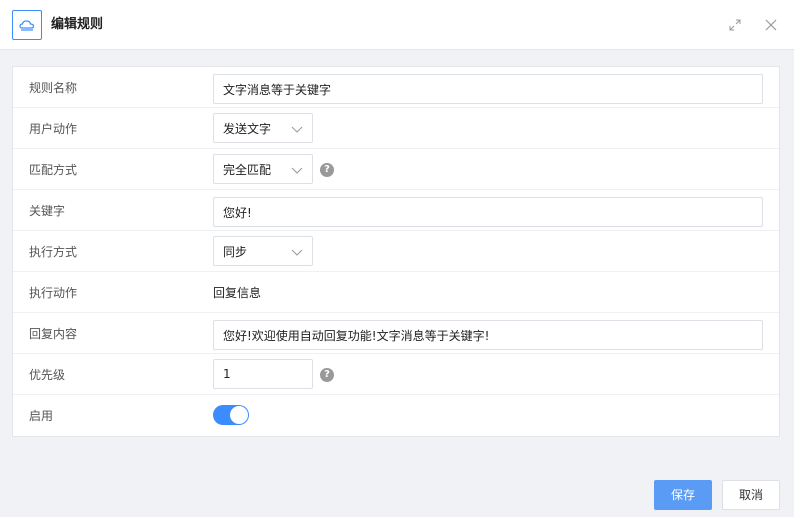 The width and height of the screenshot is (794, 517). I want to click on row-user-action: 用户动作 发送文字, so click(396, 128).